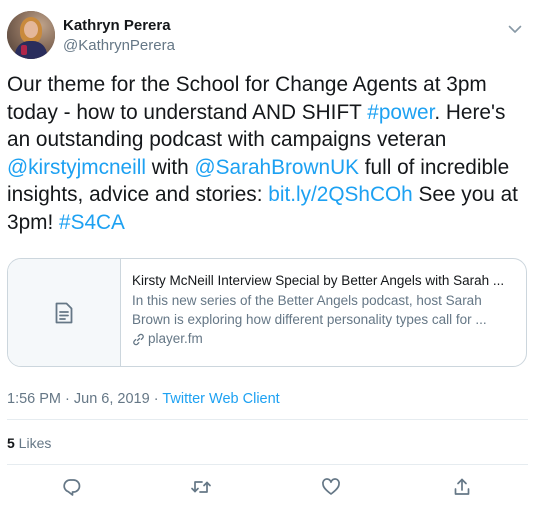  I want to click on share-button, so click(462, 487).